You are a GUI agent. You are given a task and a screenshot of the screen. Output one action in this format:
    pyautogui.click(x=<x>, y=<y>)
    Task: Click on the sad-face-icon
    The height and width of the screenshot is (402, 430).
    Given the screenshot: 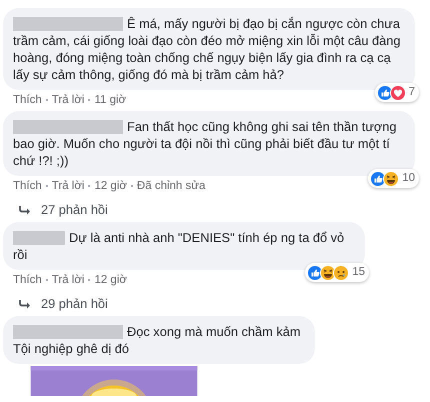 What is the action you would take?
    pyautogui.click(x=341, y=272)
    